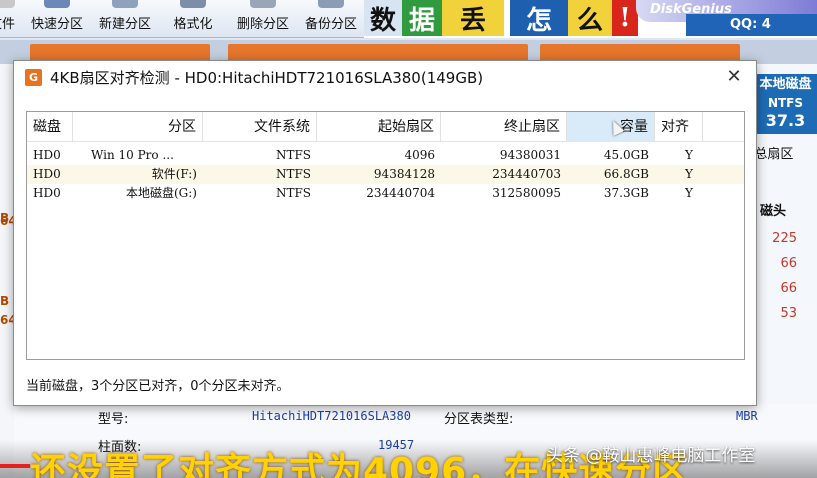  Describe the element at coordinates (331, 19) in the screenshot. I see `backup-partition-button: 备份分区` at that location.